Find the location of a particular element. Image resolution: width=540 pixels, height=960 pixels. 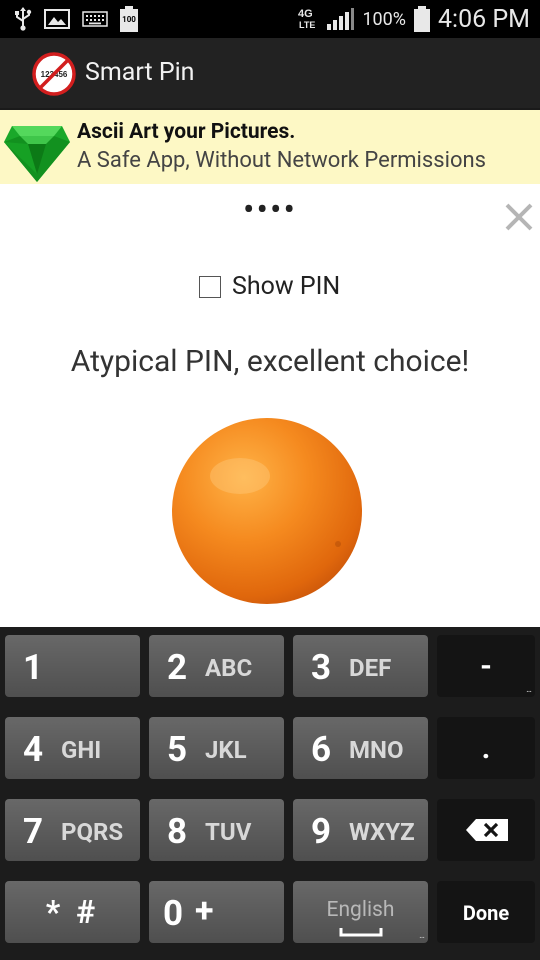

language-label: English is located at coordinates (360, 910).